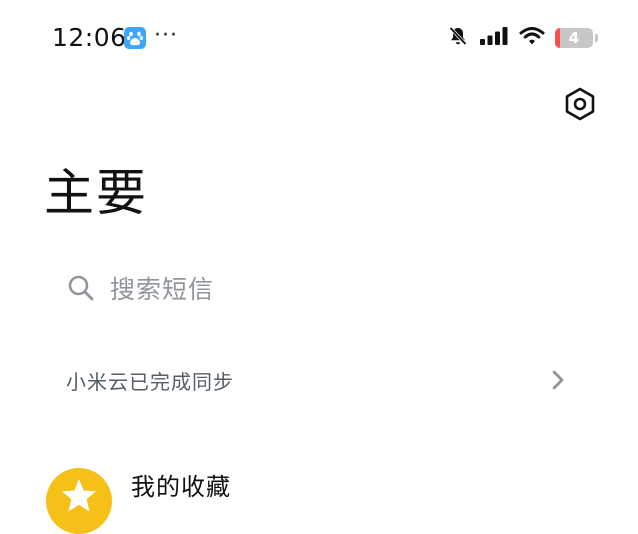 This screenshot has width=638, height=534. I want to click on baidu-app-icon, so click(135, 38).